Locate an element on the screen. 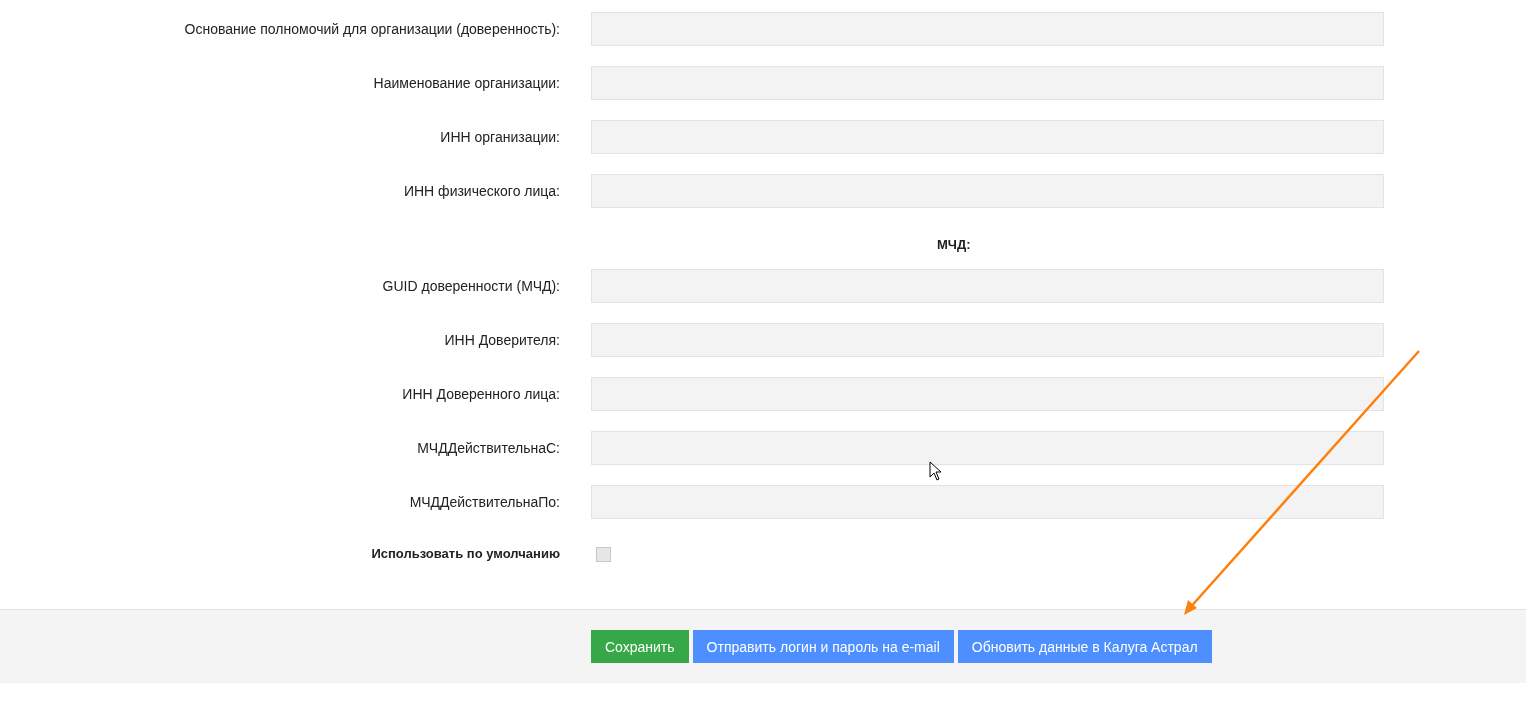 The height and width of the screenshot is (709, 1526). checkbox-label: Использовать по умолчанию is located at coordinates (465, 554).